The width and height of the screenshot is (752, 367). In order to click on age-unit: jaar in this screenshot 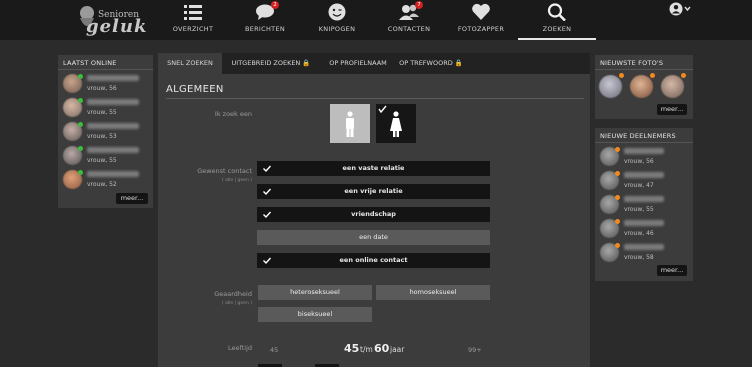, I will do `click(397, 349)`.